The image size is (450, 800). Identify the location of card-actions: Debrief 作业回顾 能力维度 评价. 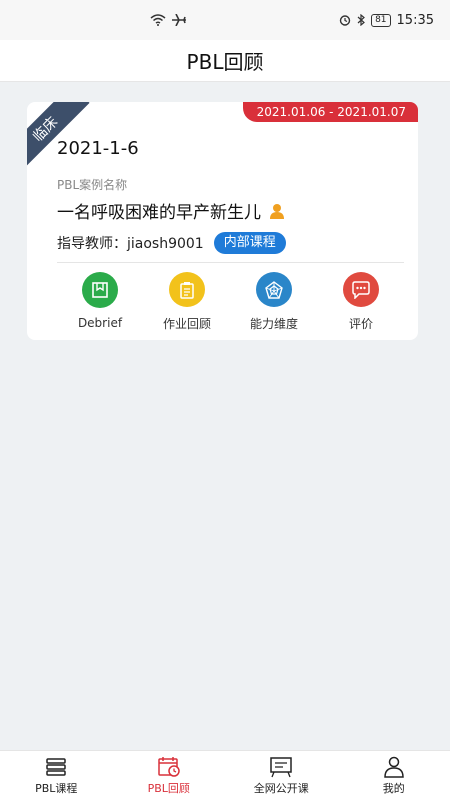
(230, 302).